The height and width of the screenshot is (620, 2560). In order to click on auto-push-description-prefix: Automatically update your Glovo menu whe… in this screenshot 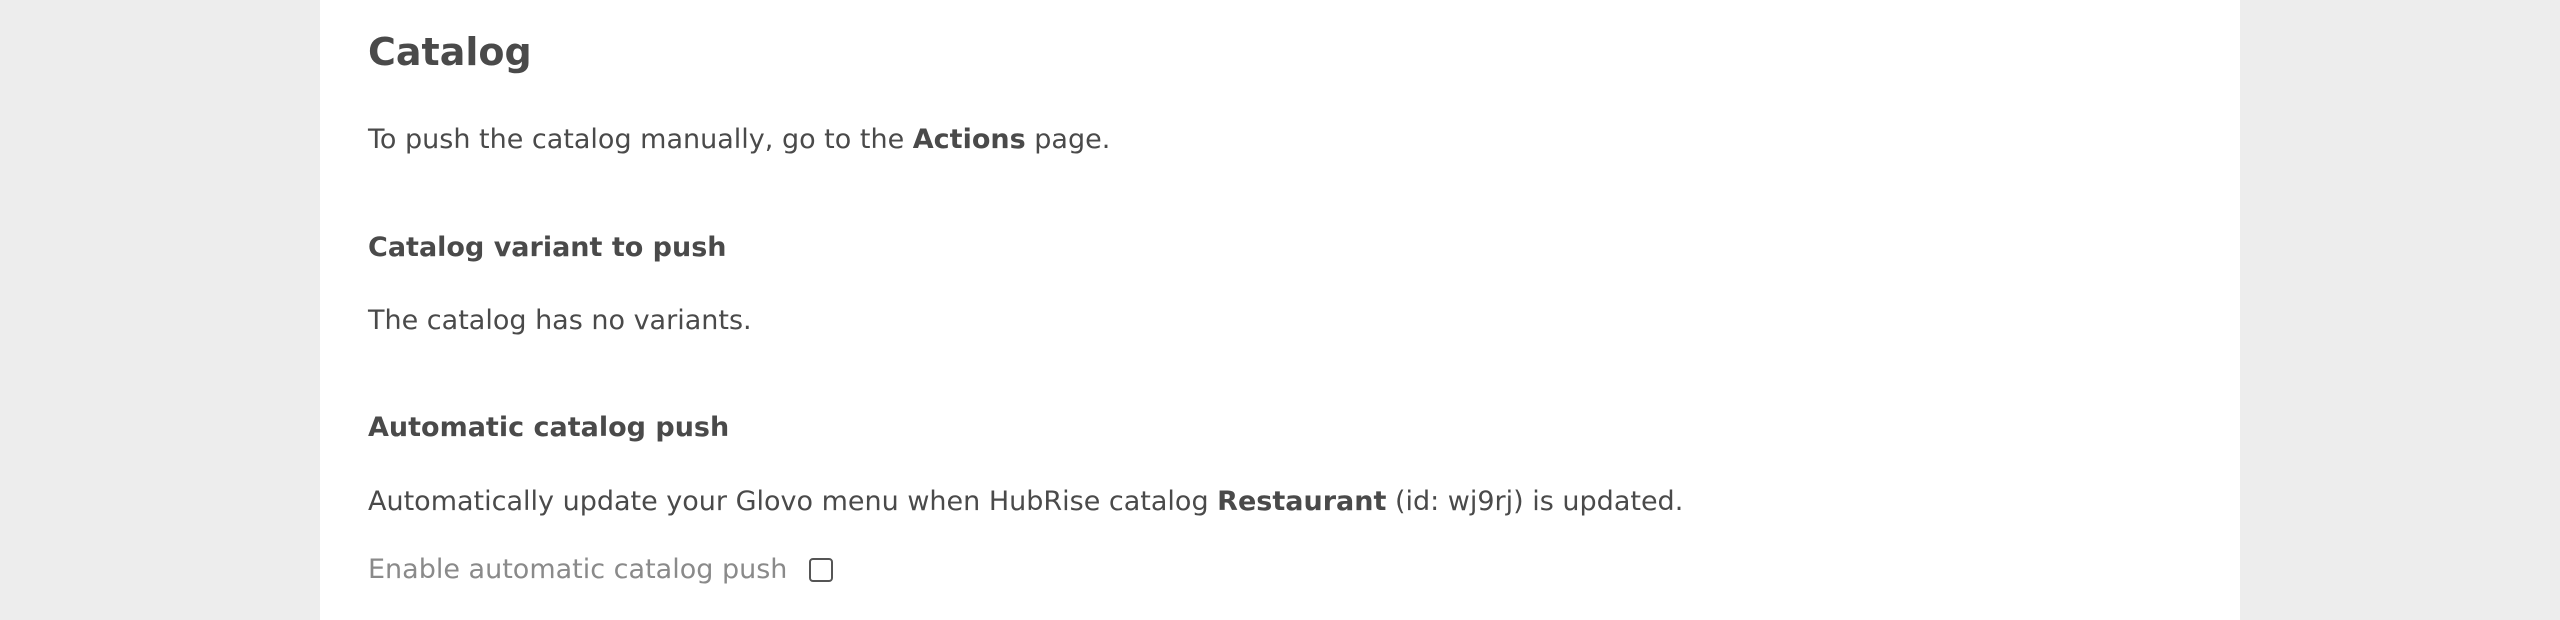, I will do `click(793, 501)`.